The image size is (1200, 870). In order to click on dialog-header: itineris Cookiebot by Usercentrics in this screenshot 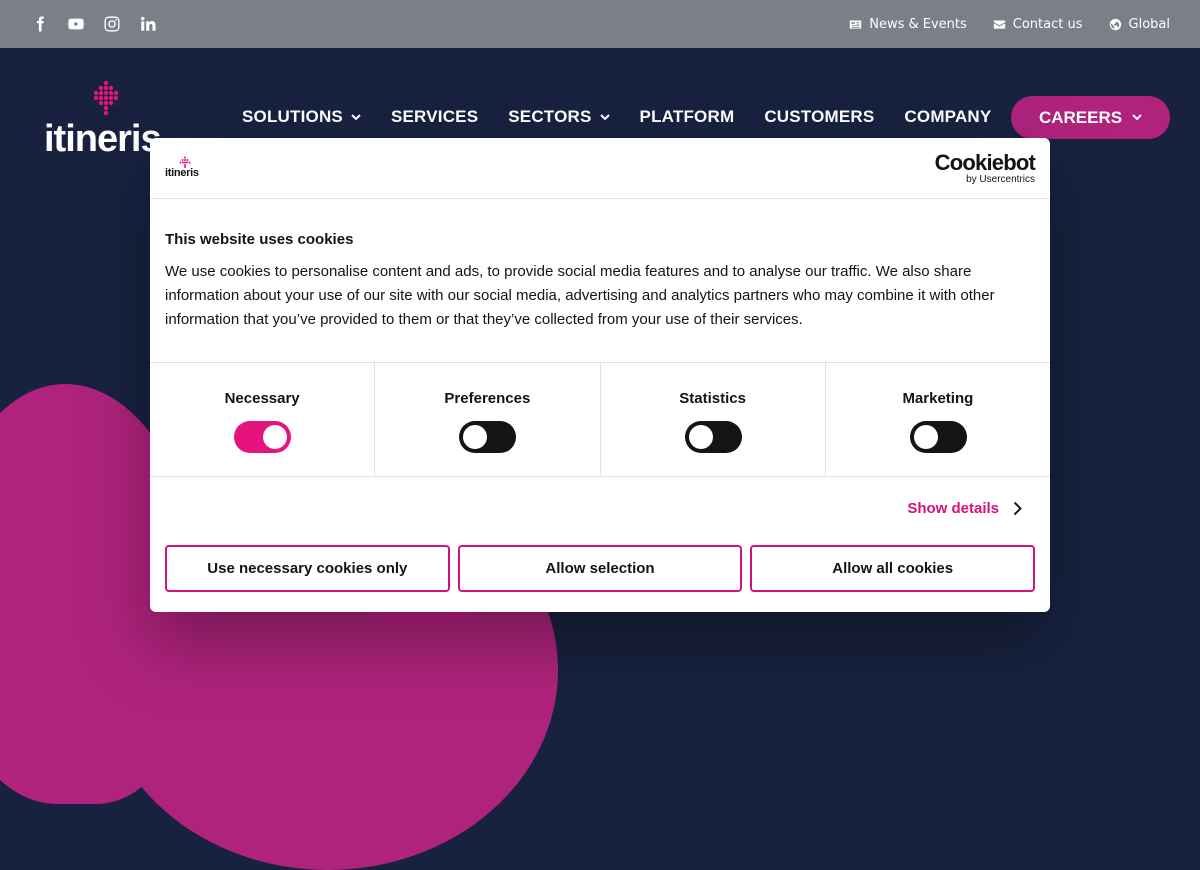, I will do `click(600, 168)`.